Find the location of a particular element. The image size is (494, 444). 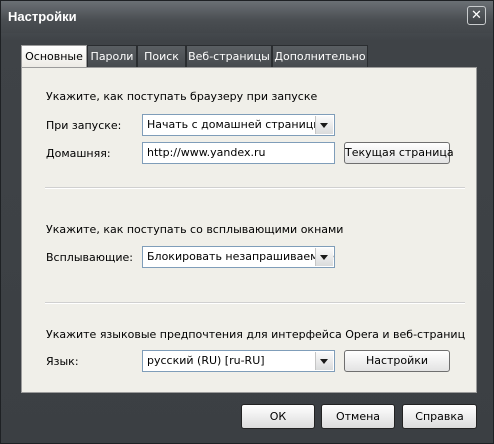

on-start-select: Начать с домашней страницы is located at coordinates (238, 125).